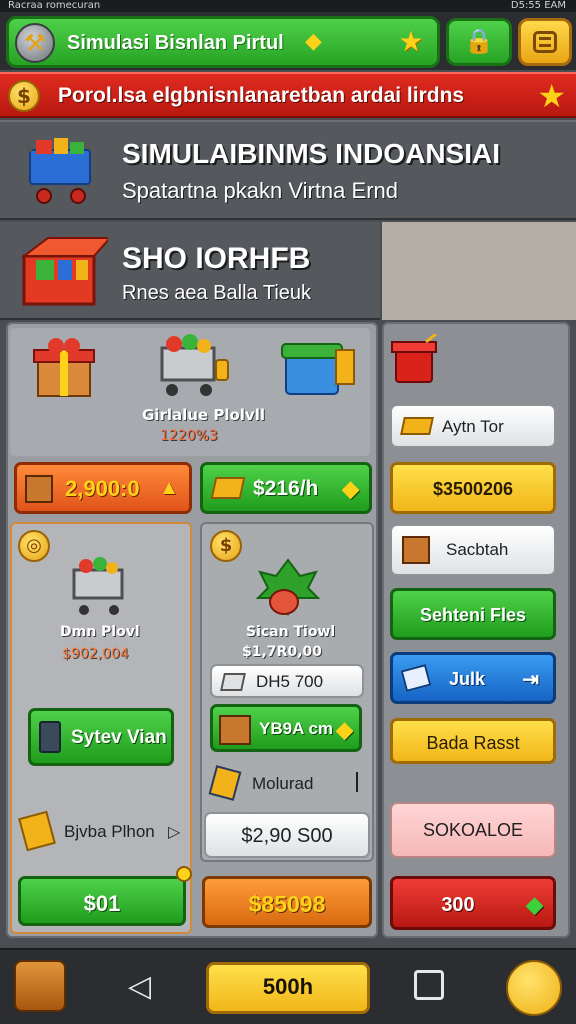  What do you see at coordinates (66, 367) in the screenshot?
I see `gift-icon` at bounding box center [66, 367].